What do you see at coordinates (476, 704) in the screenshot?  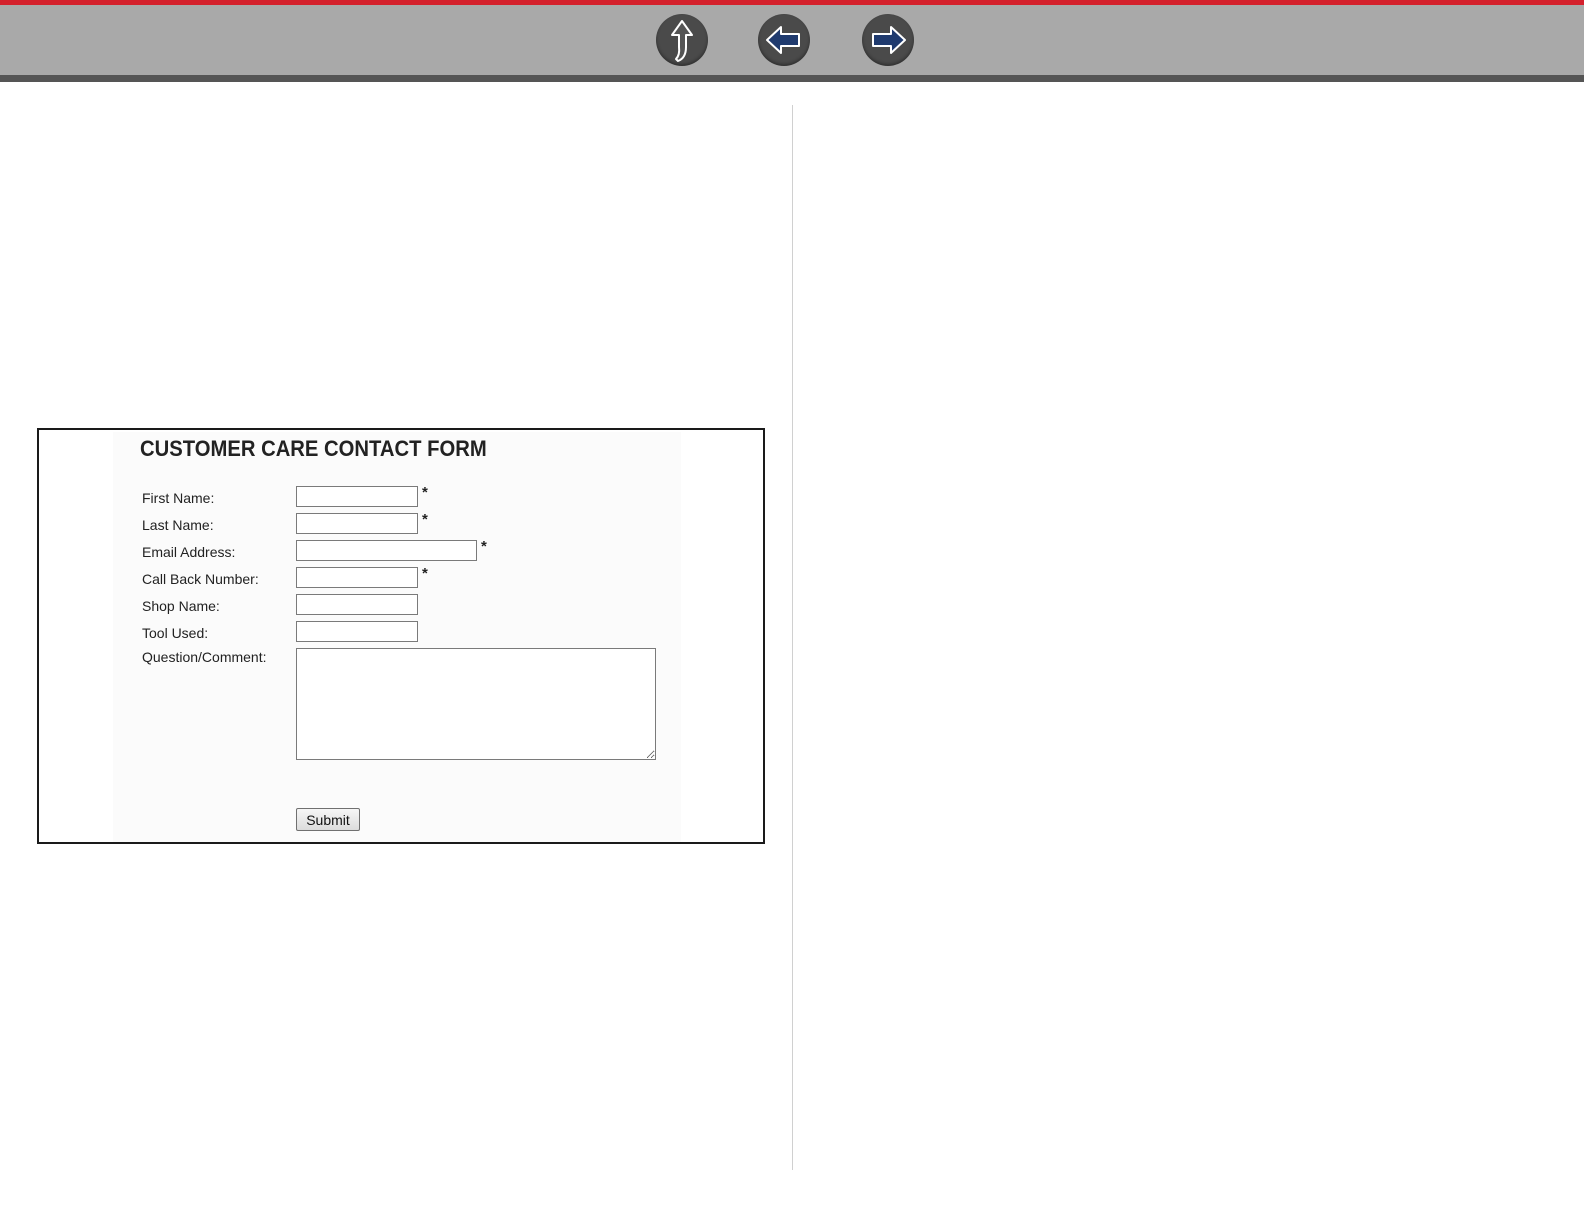 I see `question-comment-textarea` at bounding box center [476, 704].